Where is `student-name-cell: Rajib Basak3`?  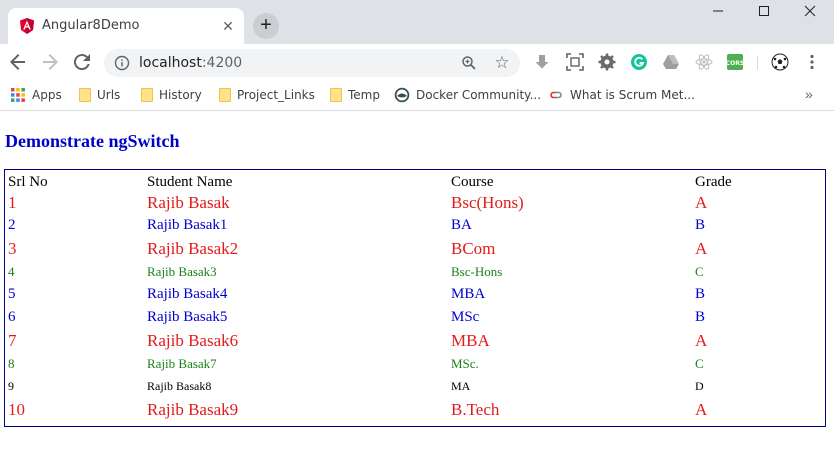
student-name-cell: Rajib Basak3 is located at coordinates (182, 271).